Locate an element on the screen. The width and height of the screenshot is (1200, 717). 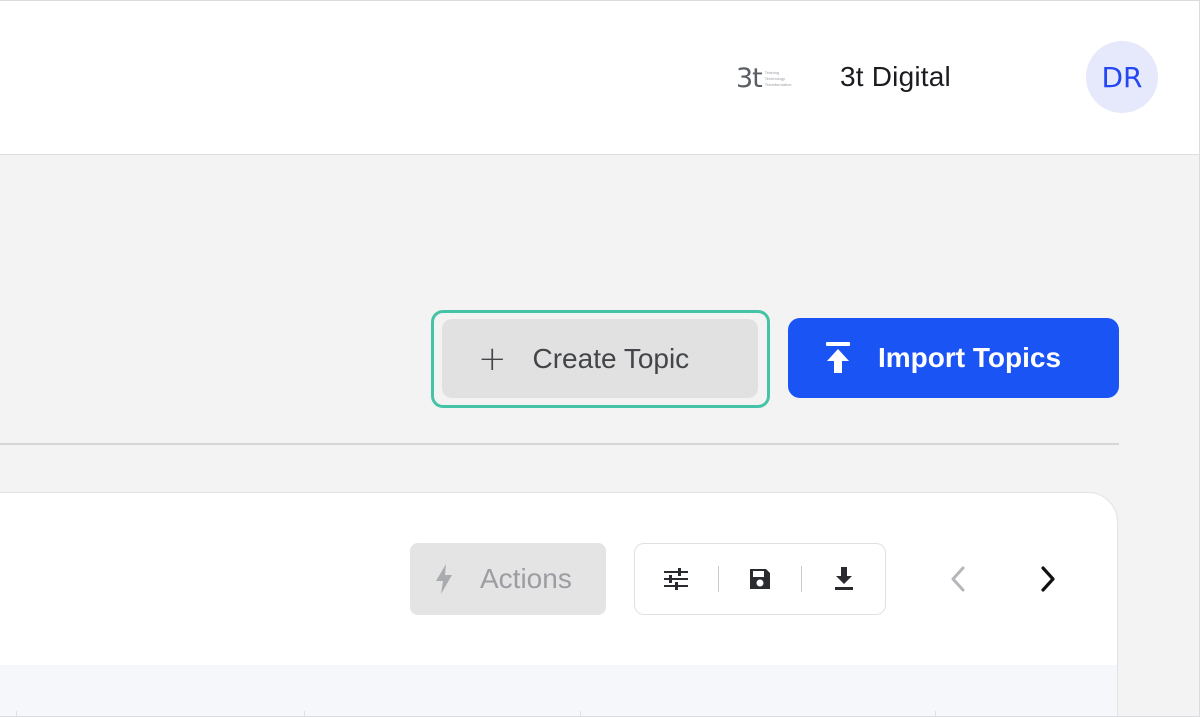
download-icon is located at coordinates (843, 578).